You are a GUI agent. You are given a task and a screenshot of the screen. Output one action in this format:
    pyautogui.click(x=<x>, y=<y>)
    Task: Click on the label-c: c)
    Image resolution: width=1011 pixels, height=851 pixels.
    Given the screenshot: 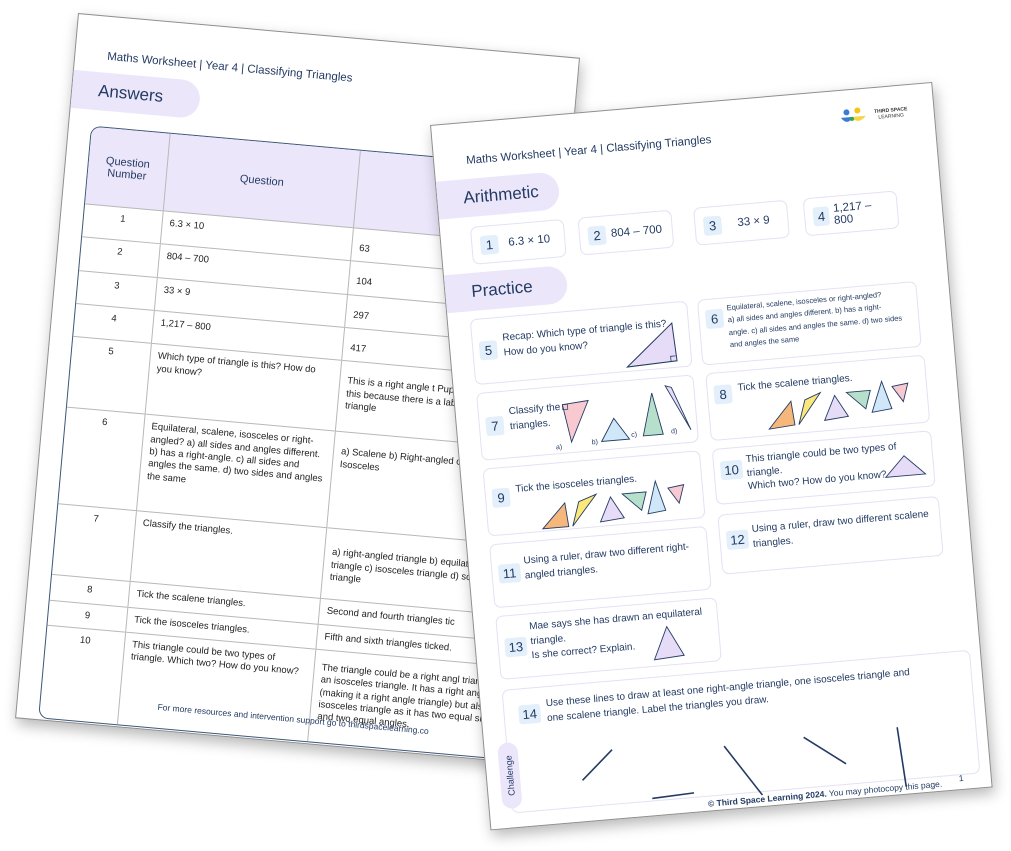 What is the action you would take?
    pyautogui.click(x=634, y=434)
    